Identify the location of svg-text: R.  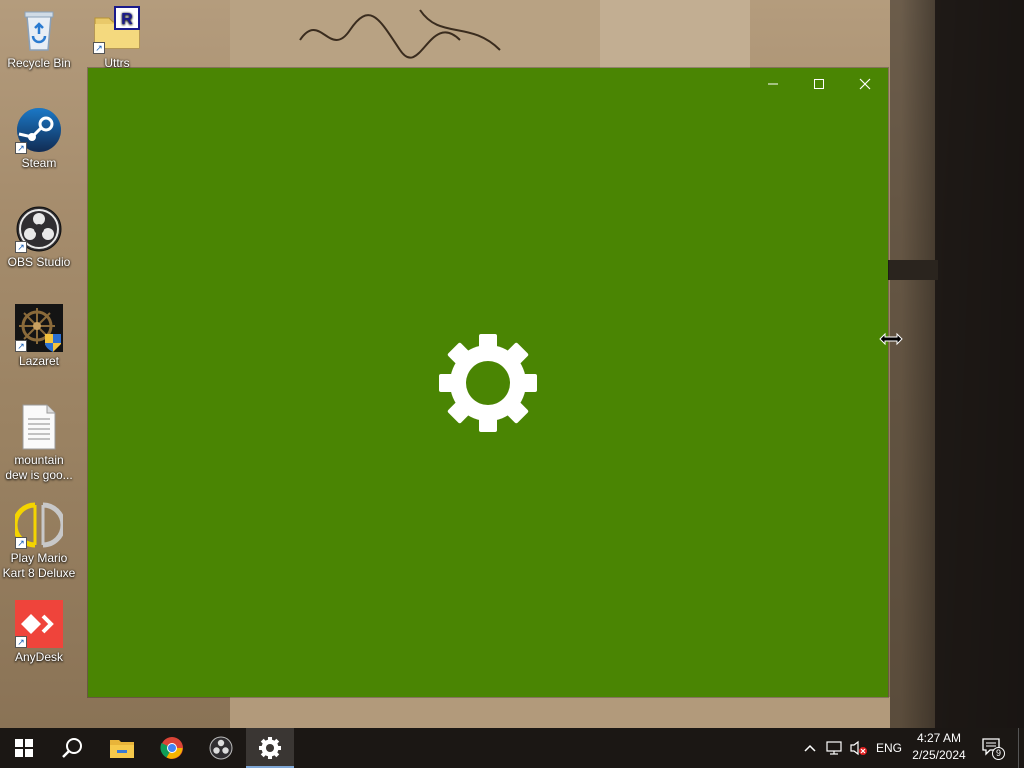
(127, 19).